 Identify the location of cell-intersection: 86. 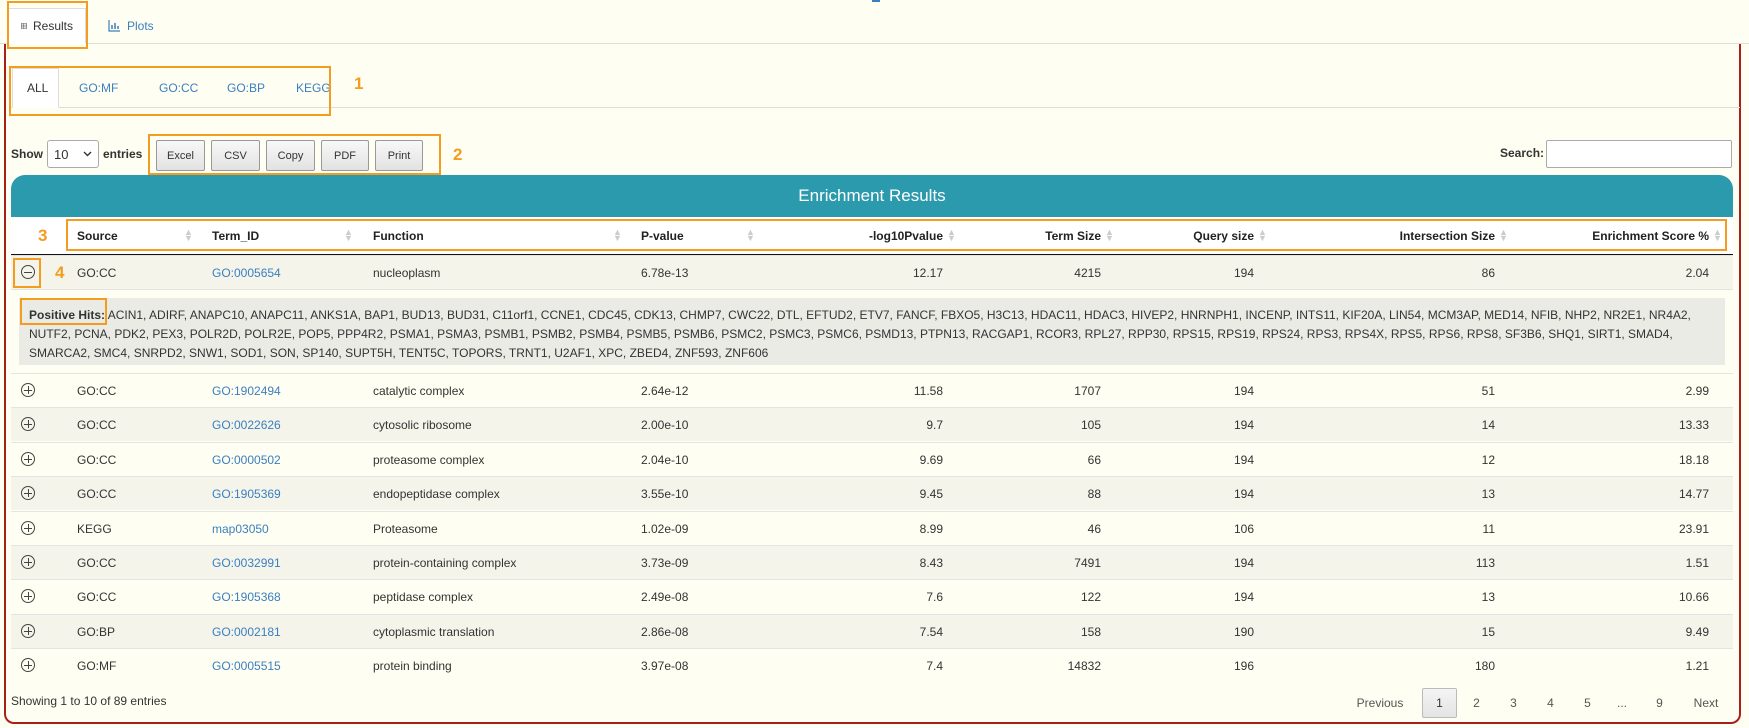
(1488, 273).